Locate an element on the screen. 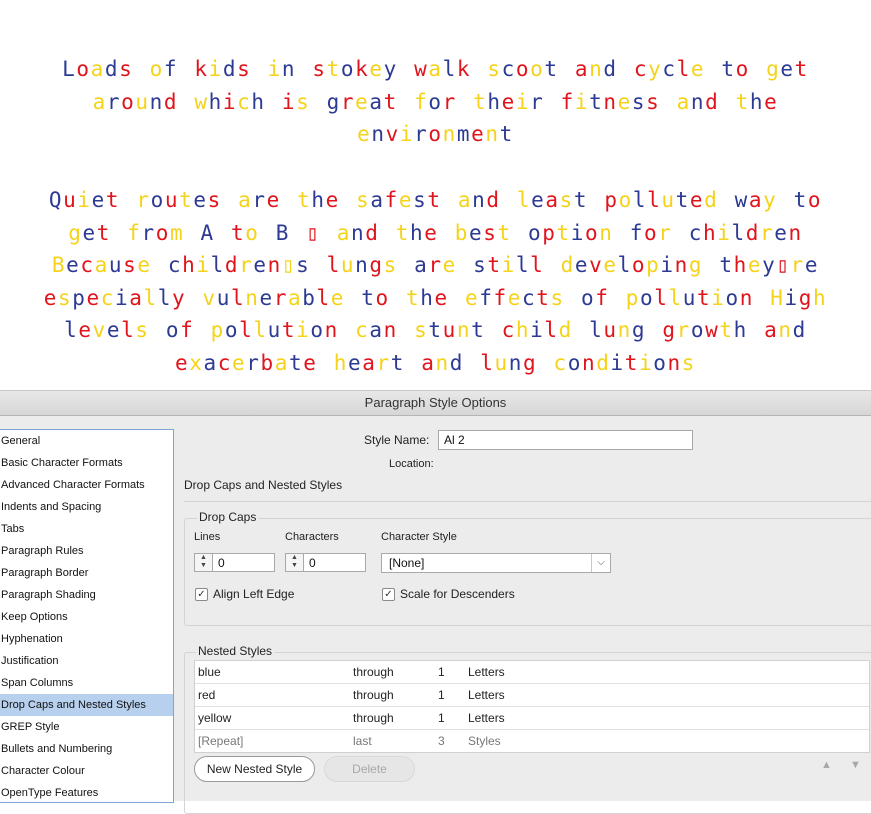  dialog-title: Paragraph Style Options is located at coordinates (435, 403).